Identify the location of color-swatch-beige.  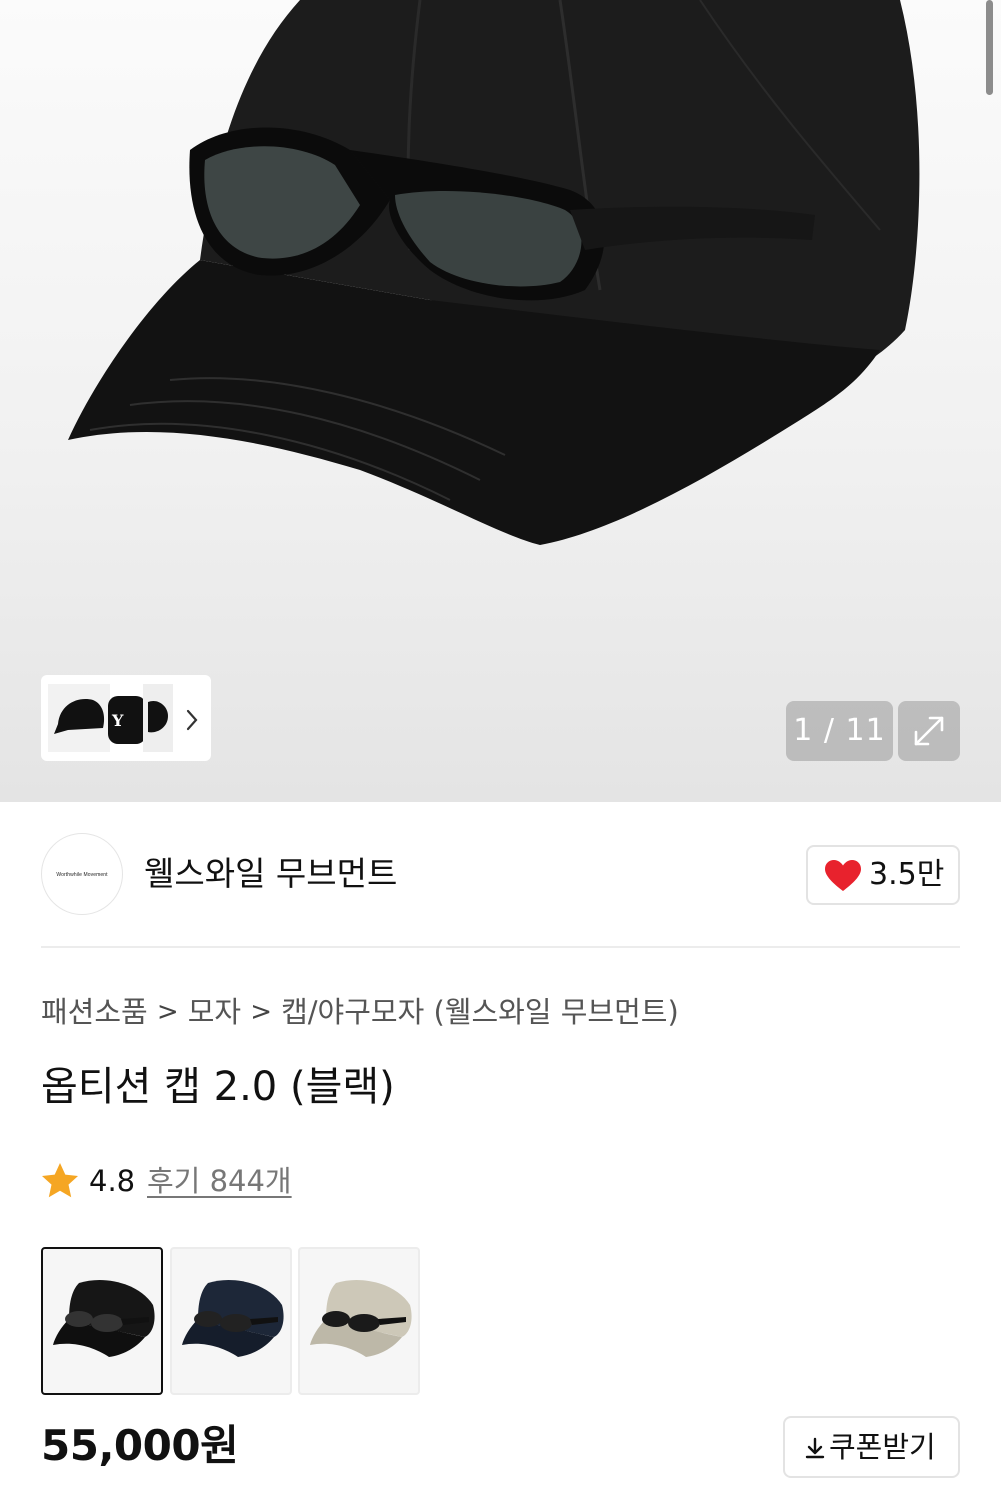
(359, 1321).